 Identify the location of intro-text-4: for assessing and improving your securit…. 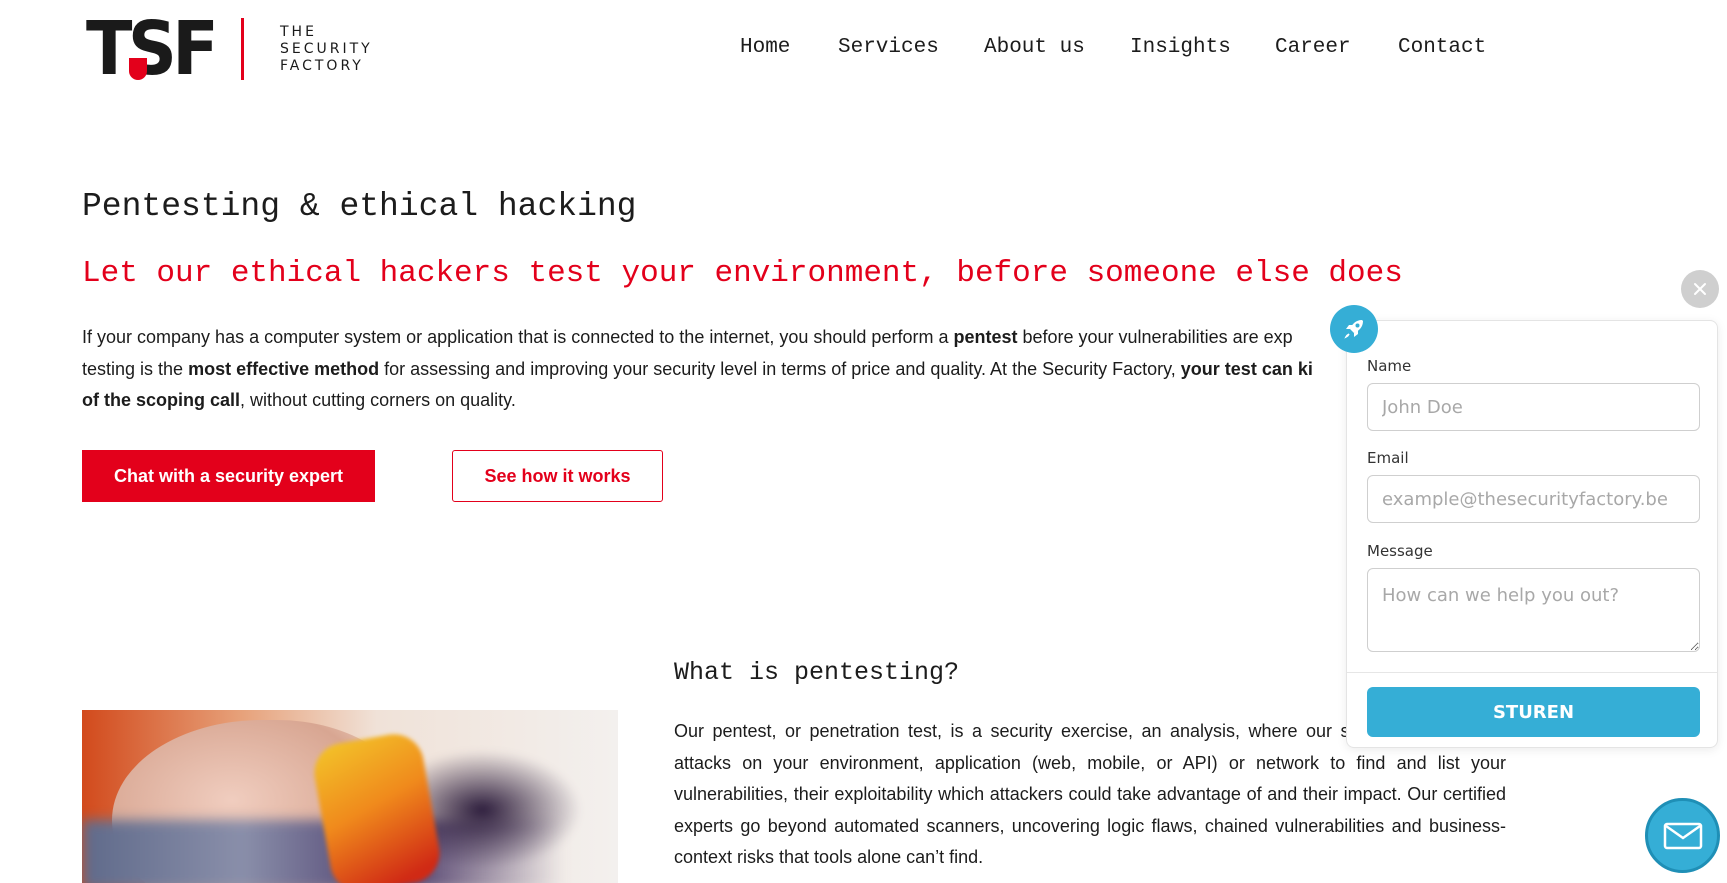
(780, 368).